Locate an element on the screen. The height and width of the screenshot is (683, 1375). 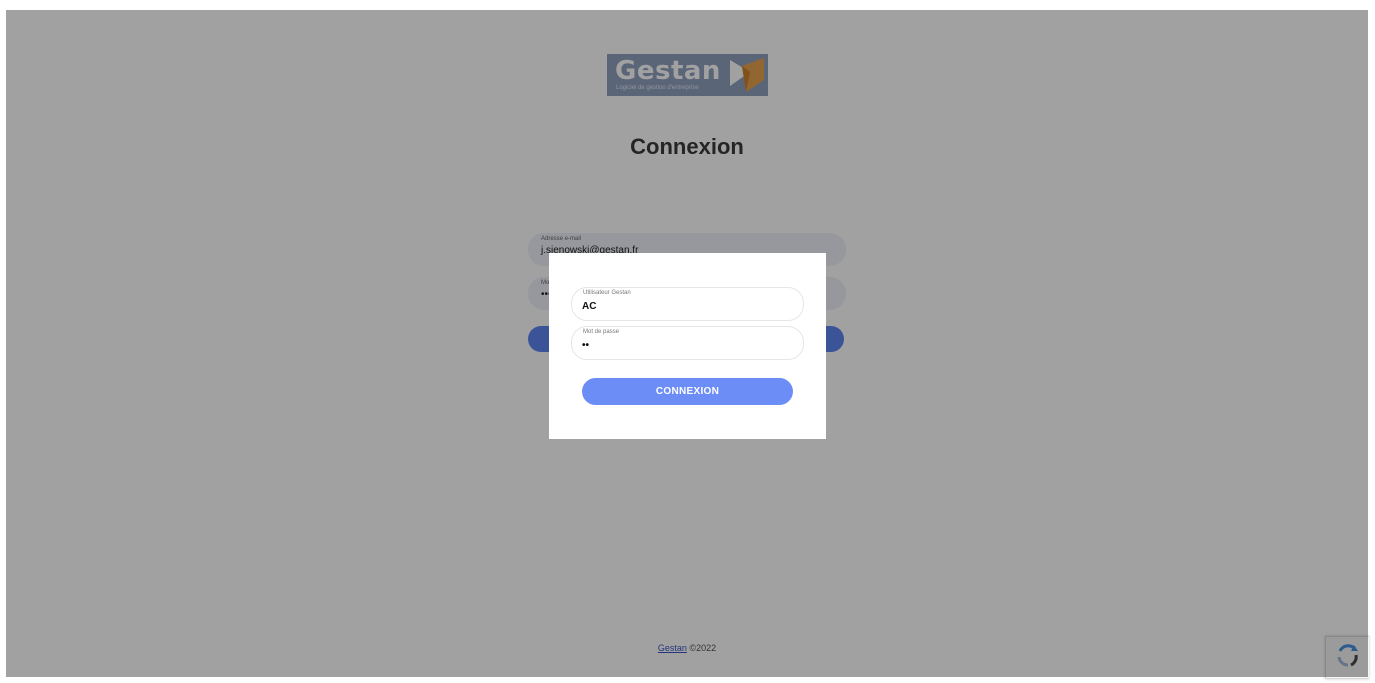
modal-password-label: Mot de passe is located at coordinates (601, 332).